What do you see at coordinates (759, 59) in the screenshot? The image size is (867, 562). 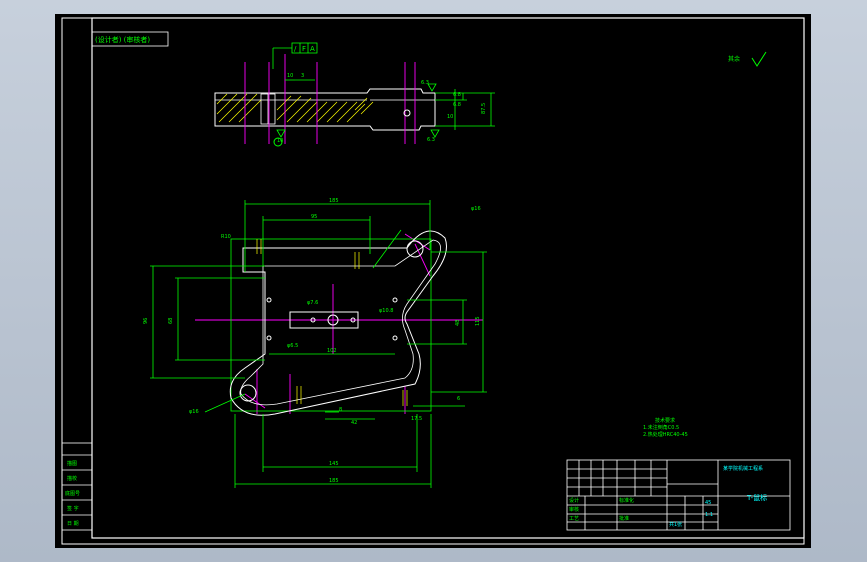 I see `roughness-symbol-icon` at bounding box center [759, 59].